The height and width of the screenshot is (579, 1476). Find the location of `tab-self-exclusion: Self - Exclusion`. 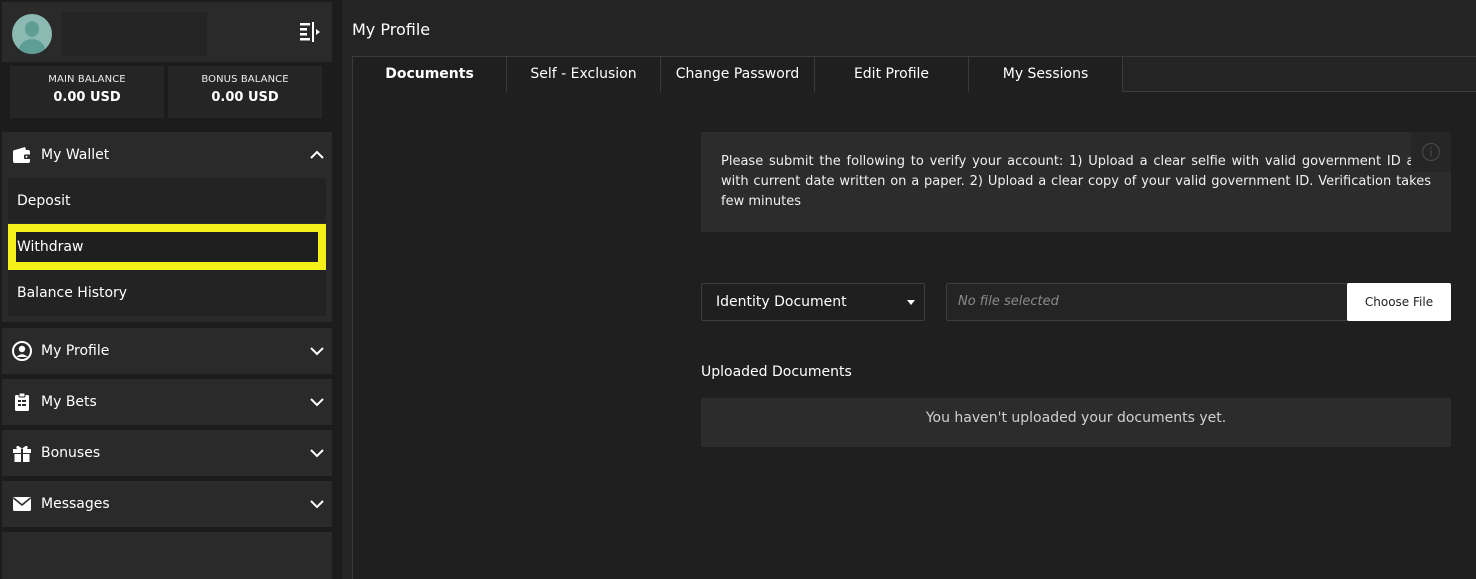

tab-self-exclusion: Self - Exclusion is located at coordinates (584, 74).